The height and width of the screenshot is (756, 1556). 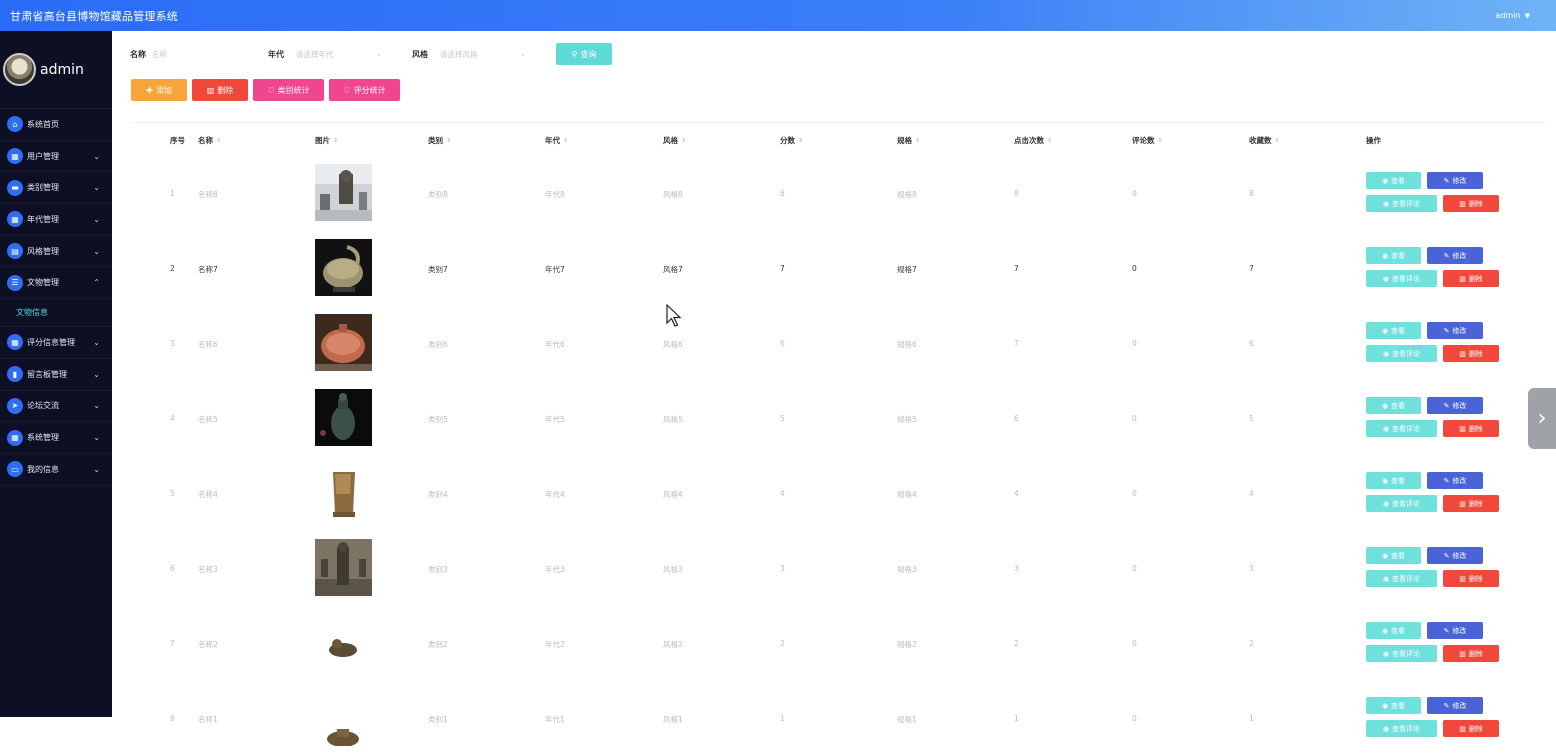 What do you see at coordinates (485, 54) in the screenshot?
I see `style-select: 请选择风格 ⌄` at bounding box center [485, 54].